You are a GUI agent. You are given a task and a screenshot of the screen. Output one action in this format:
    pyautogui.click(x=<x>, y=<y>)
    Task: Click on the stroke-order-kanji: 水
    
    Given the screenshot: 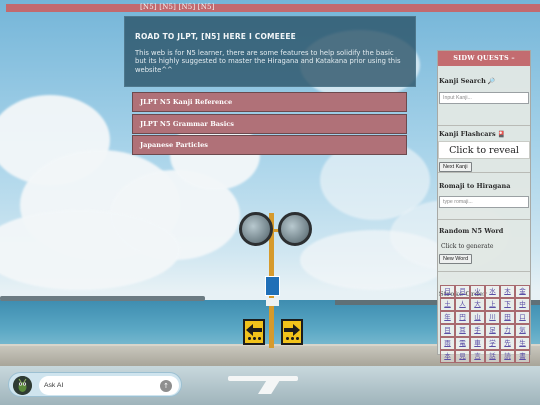 What is the action you would take?
    pyautogui.click(x=492, y=291)
    